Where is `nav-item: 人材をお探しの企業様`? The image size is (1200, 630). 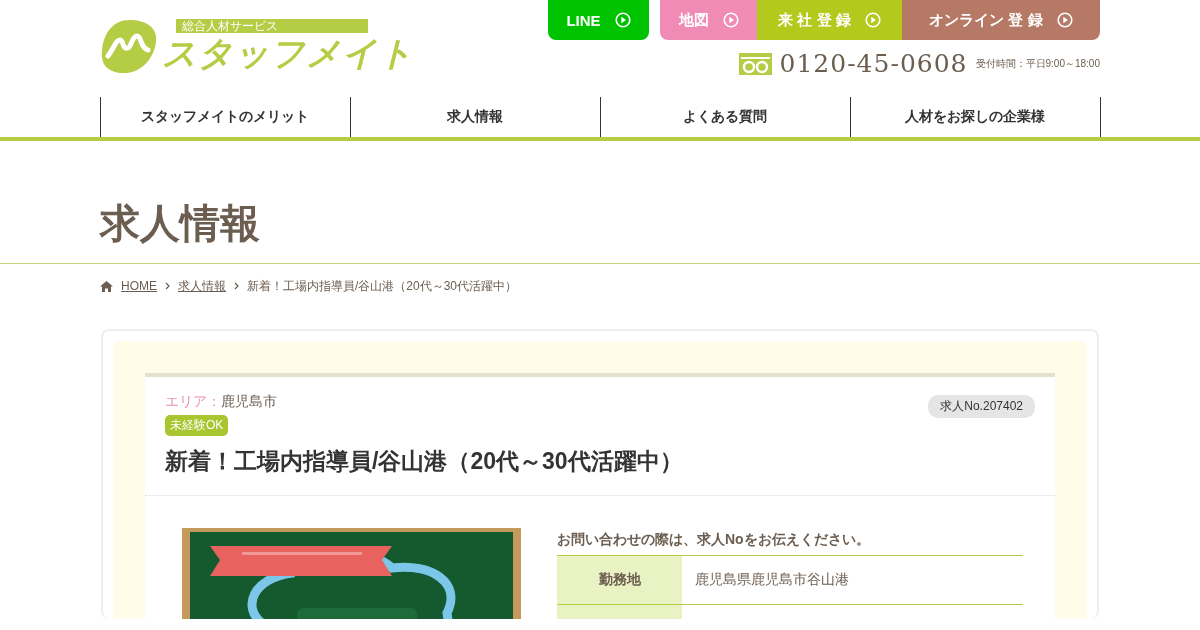 nav-item: 人材をお探しの企業様 is located at coordinates (974, 117).